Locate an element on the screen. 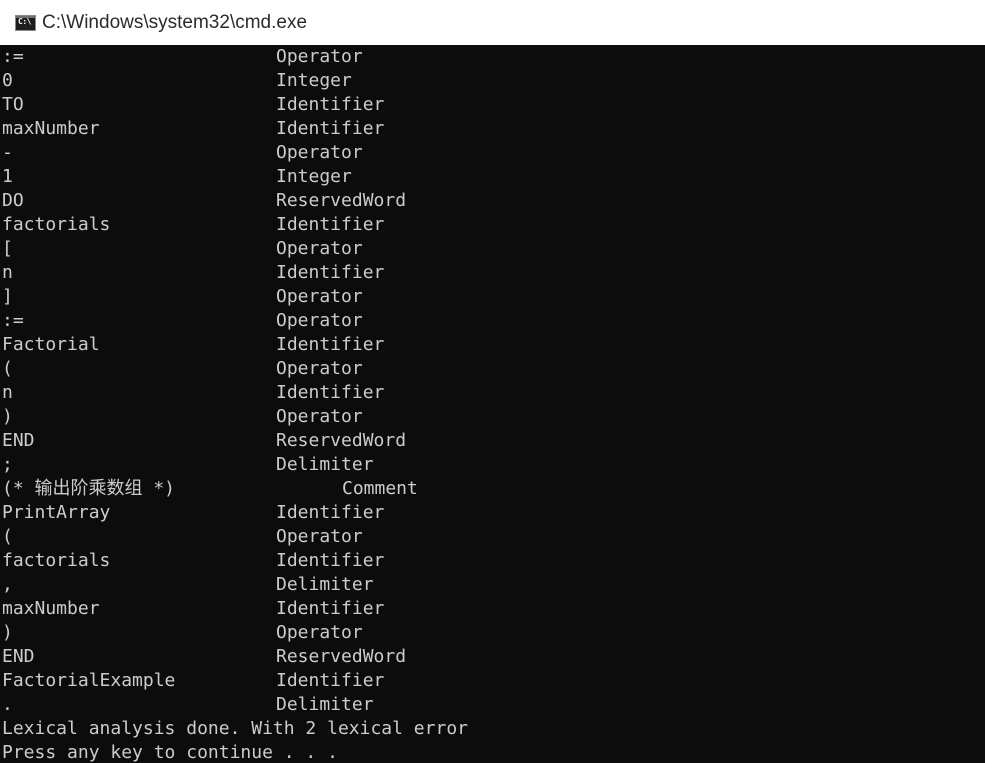 This screenshot has width=985, height=763. token-lexeme: ] is located at coordinates (7, 296).